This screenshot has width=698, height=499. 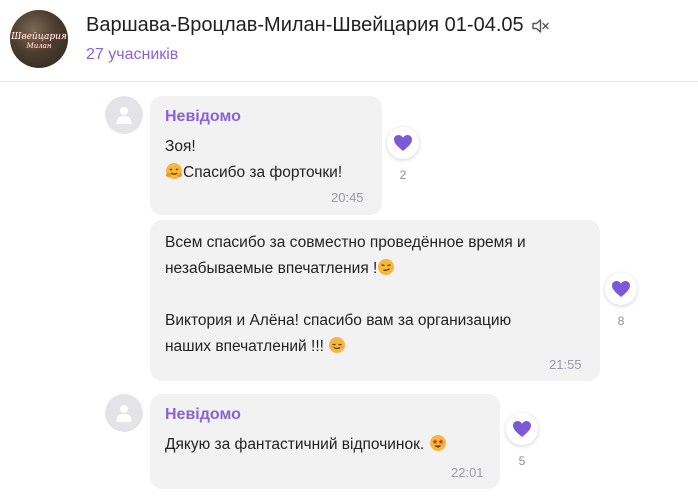 I want to click on message-text: Дякую за фантастичний відпочинок., so click(x=297, y=444).